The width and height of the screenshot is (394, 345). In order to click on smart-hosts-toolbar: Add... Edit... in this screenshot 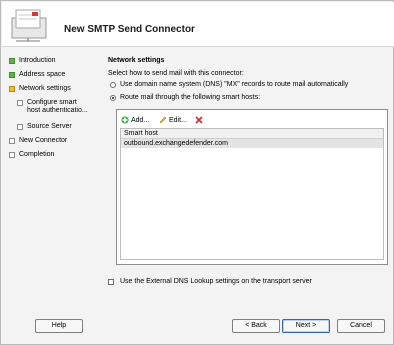, I will do `click(252, 120)`.